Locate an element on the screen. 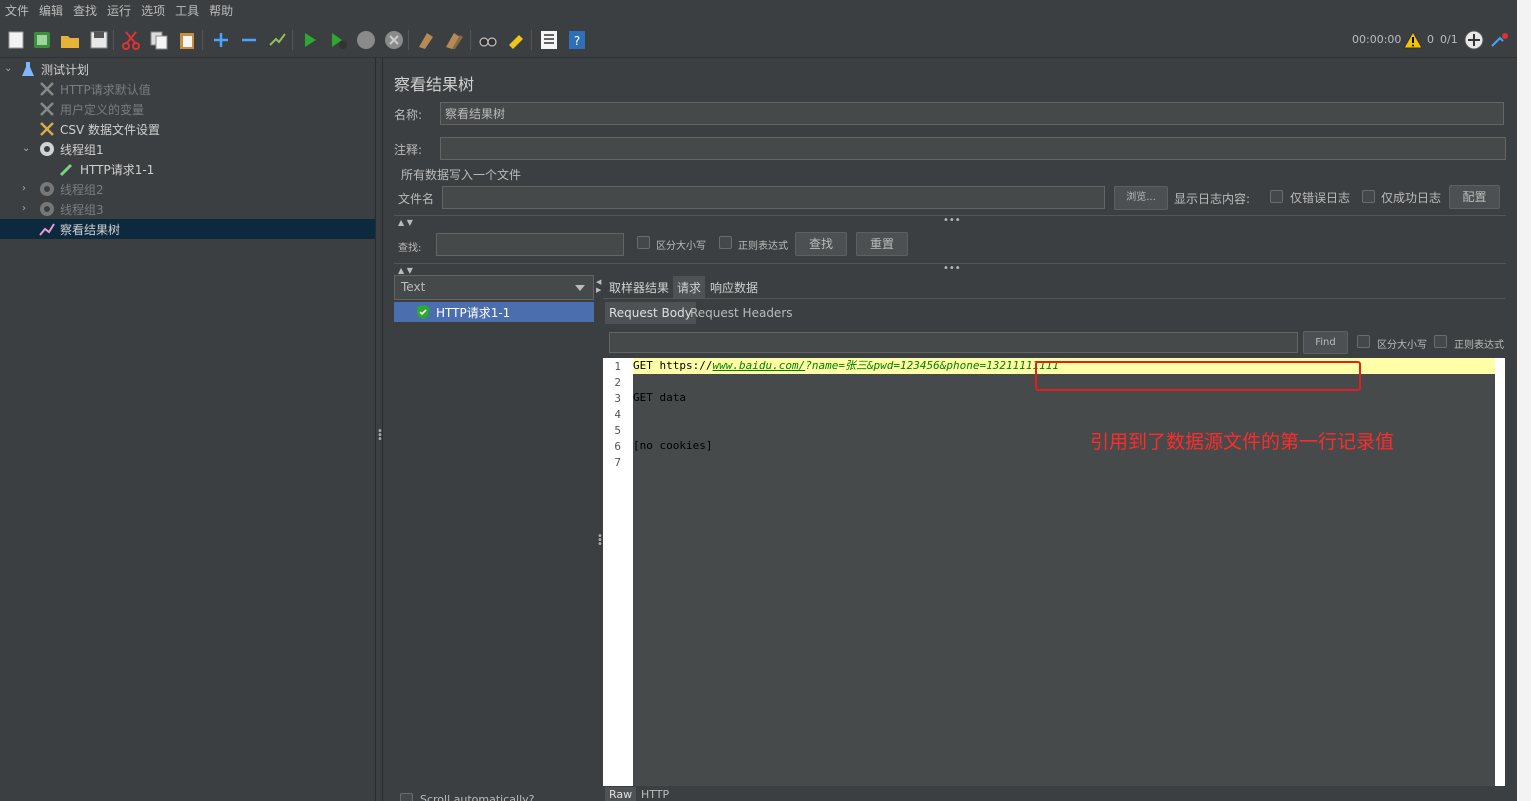 This screenshot has height=801, width=1531. tab-request: 请求 is located at coordinates (689, 287).